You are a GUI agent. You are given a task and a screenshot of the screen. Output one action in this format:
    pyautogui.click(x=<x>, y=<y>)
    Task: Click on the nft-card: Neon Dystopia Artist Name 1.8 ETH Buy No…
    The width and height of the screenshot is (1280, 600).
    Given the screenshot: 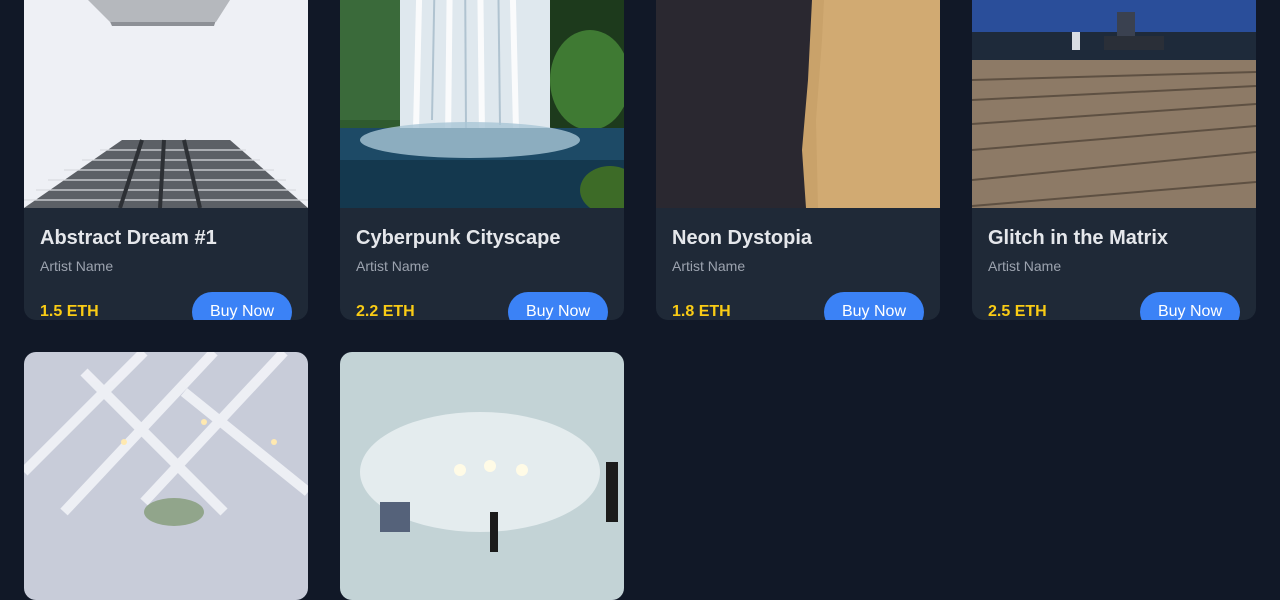 What is the action you would take?
    pyautogui.click(x=798, y=160)
    